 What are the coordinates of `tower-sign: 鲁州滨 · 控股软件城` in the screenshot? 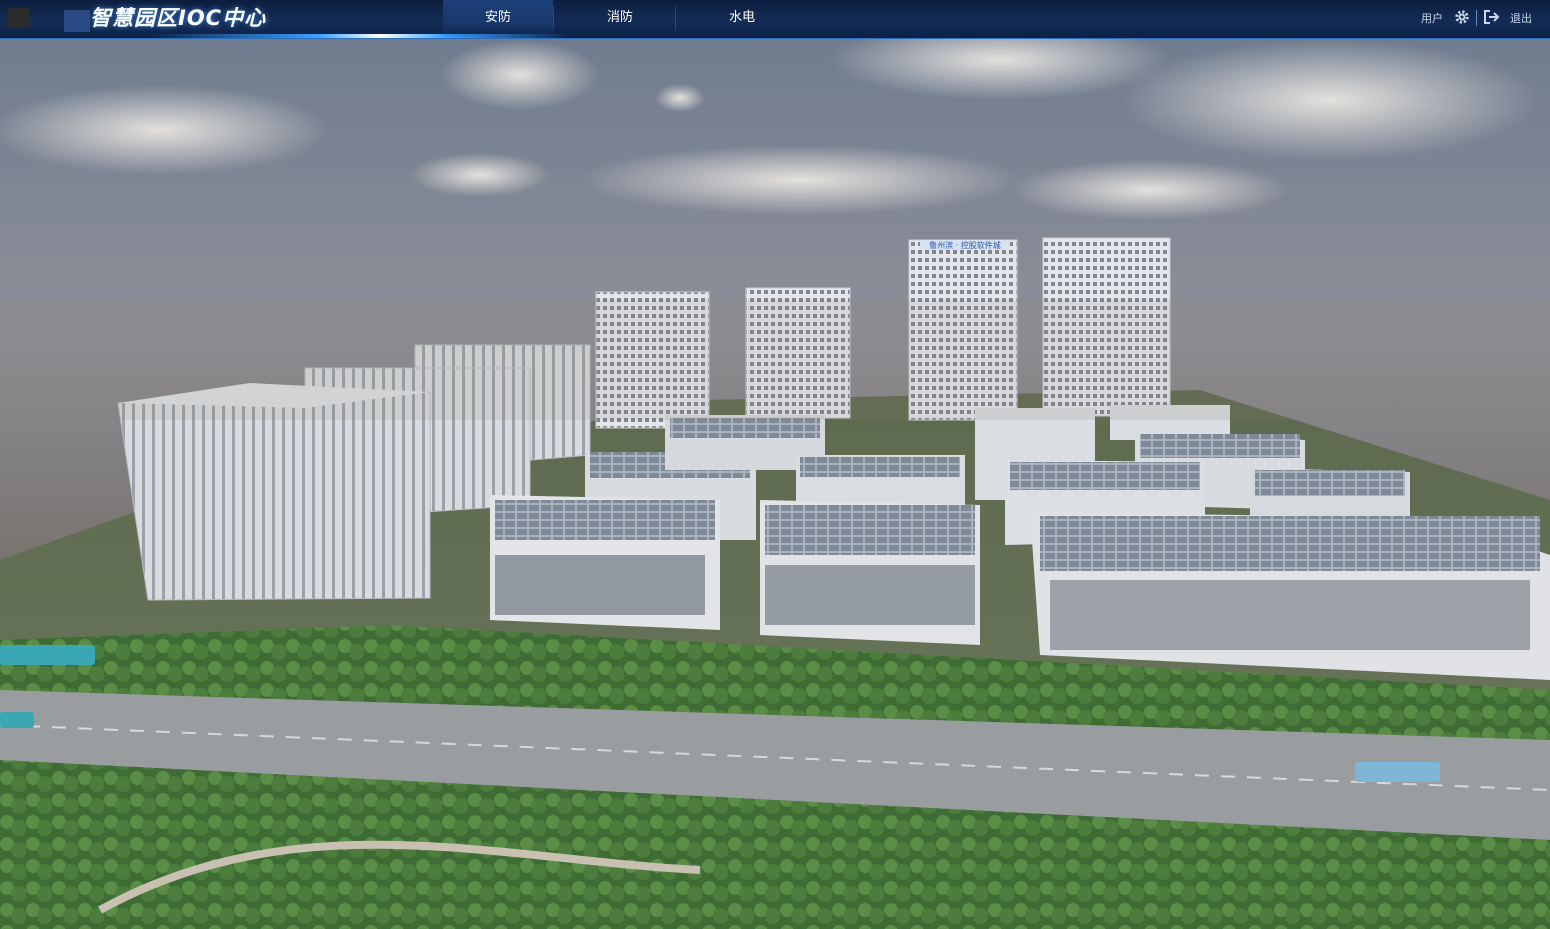 It's located at (965, 245).